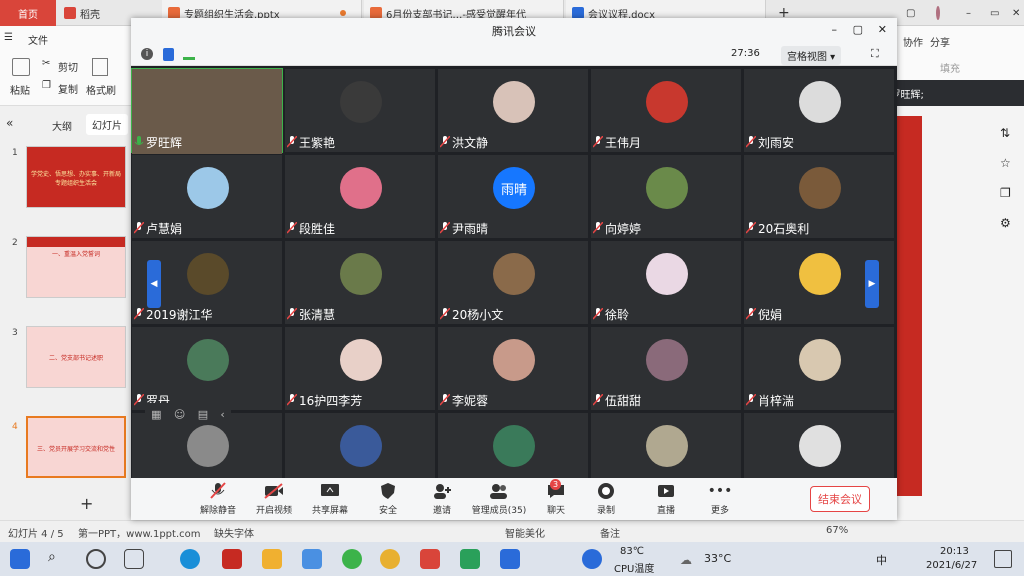 This screenshot has width=1024, height=576. Describe the element at coordinates (811, 55) in the screenshot. I see `view-mode-dropdown: 宫格视图 ▾` at that location.